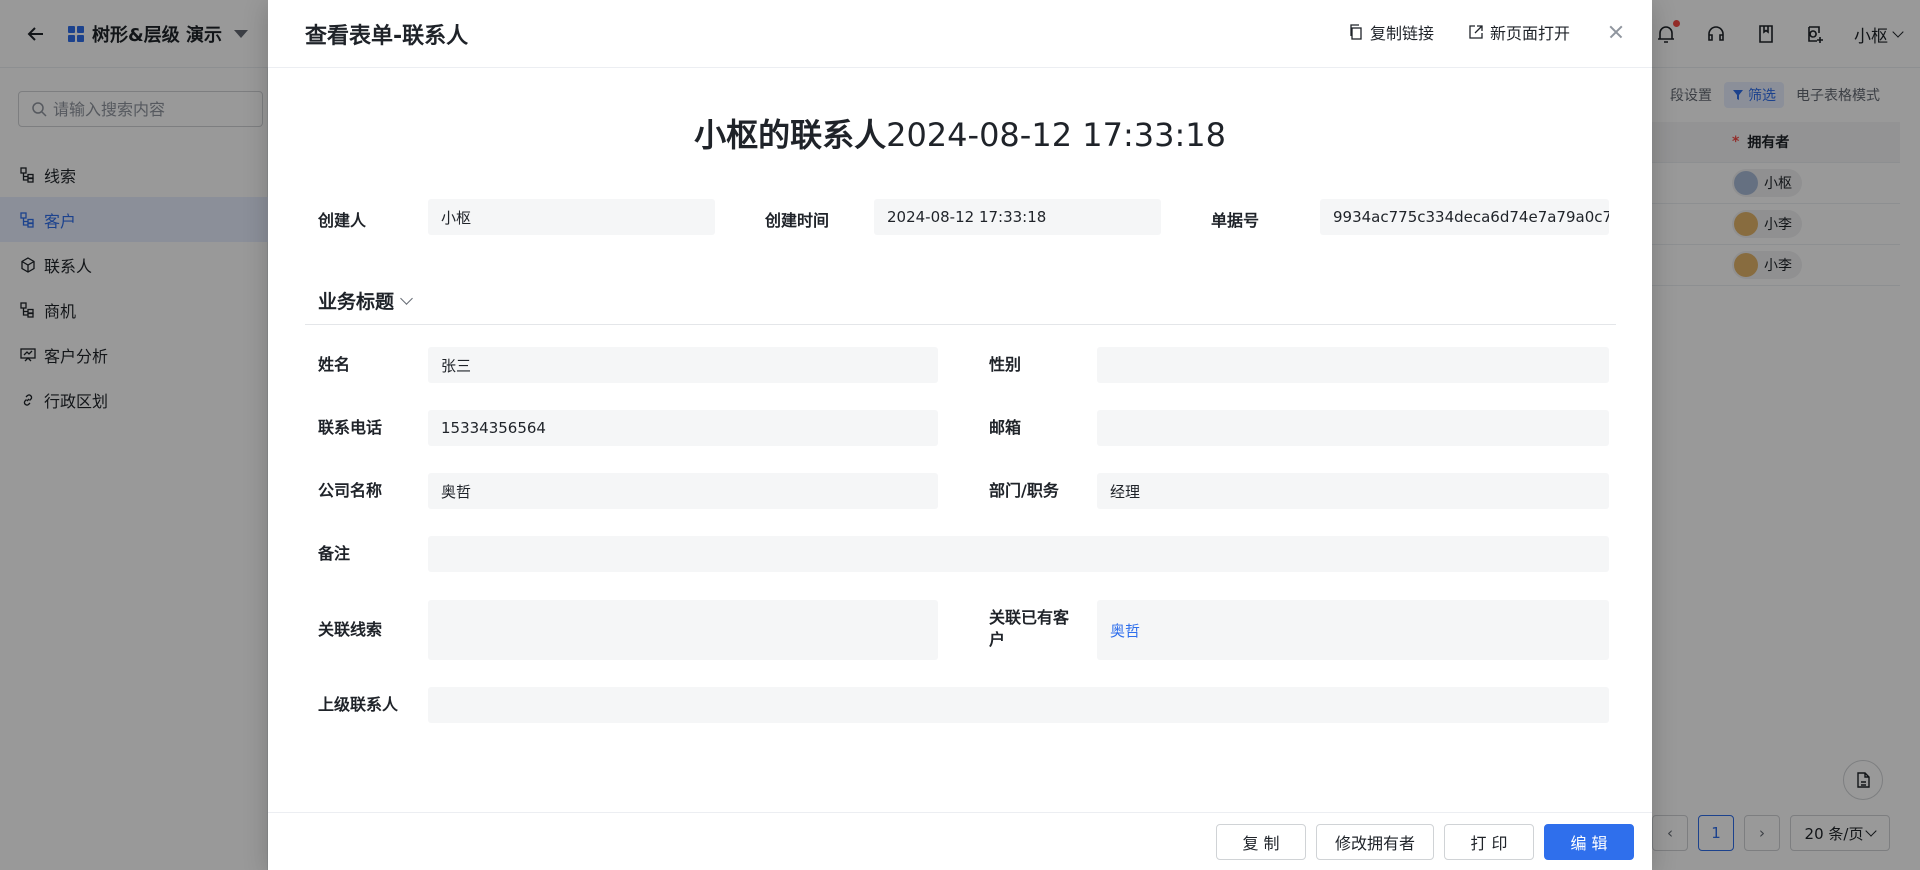 The width and height of the screenshot is (1920, 870). Describe the element at coordinates (1353, 630) in the screenshot. I see `related-customer-link: 奥哲` at that location.